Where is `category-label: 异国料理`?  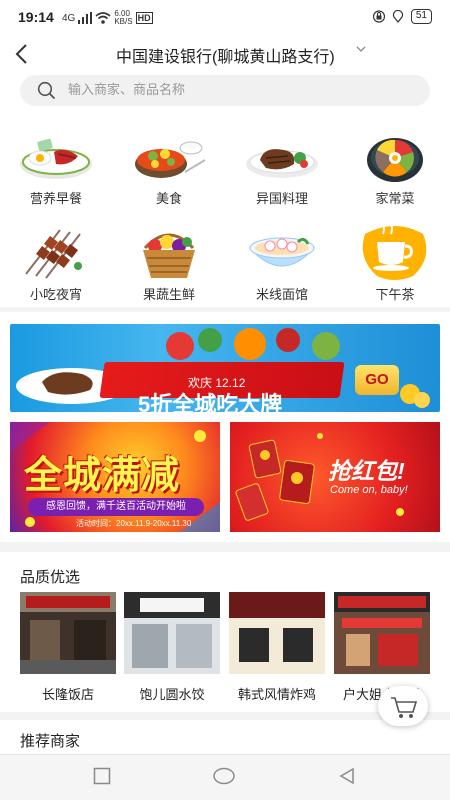
category-label: 异国料理 is located at coordinates (281, 198).